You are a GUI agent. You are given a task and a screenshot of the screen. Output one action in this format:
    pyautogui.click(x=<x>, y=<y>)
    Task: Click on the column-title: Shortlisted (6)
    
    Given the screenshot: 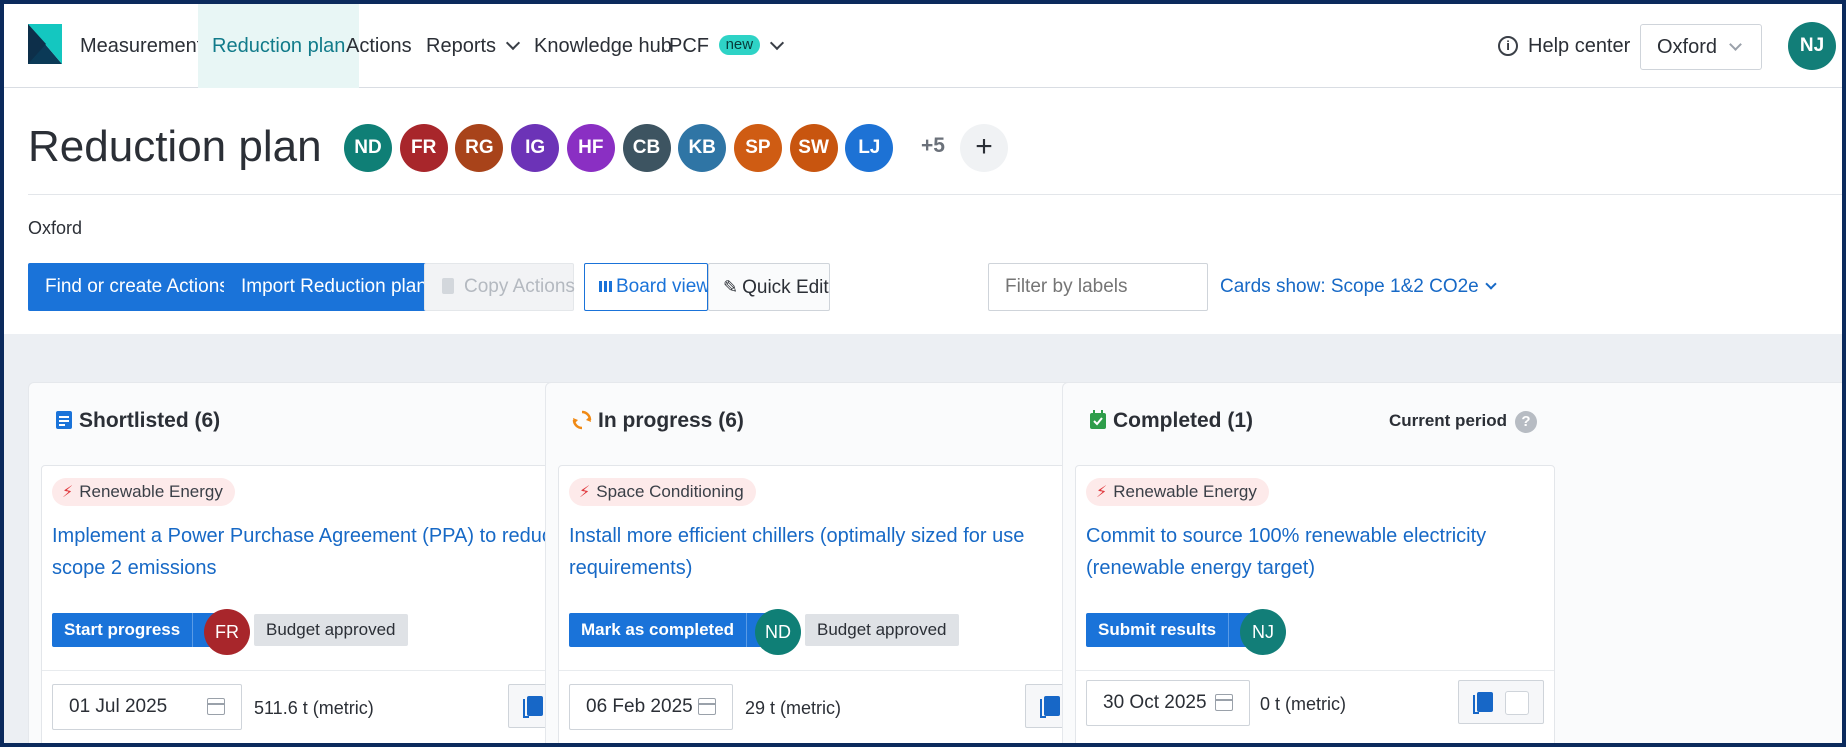 What is the action you would take?
    pyautogui.click(x=137, y=421)
    